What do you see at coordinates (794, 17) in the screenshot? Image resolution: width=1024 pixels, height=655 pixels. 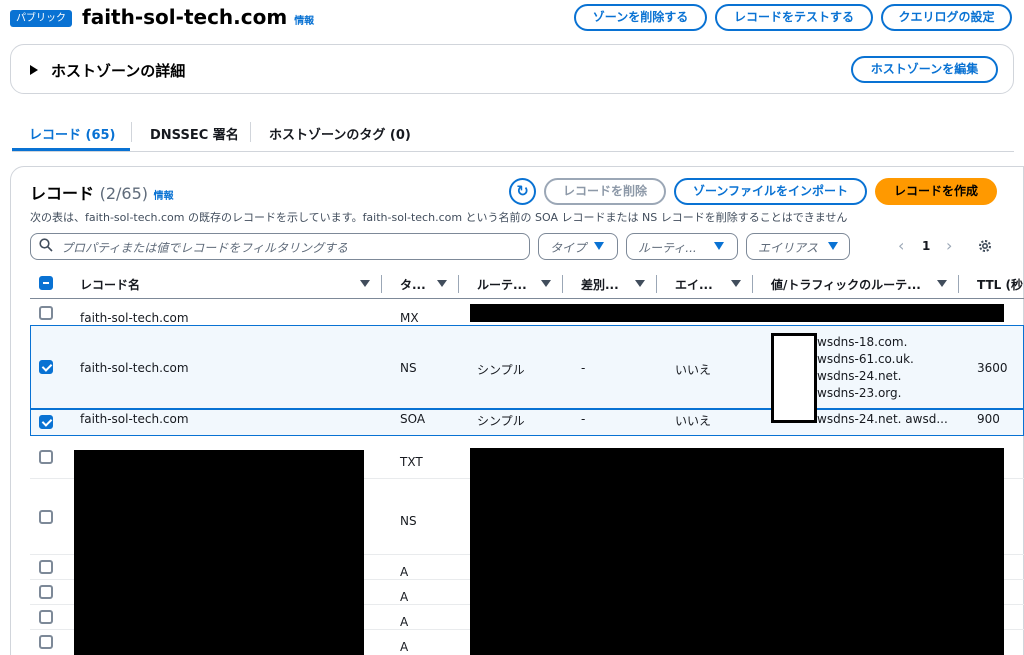 I see `test-record-button: レコードをテストする` at bounding box center [794, 17].